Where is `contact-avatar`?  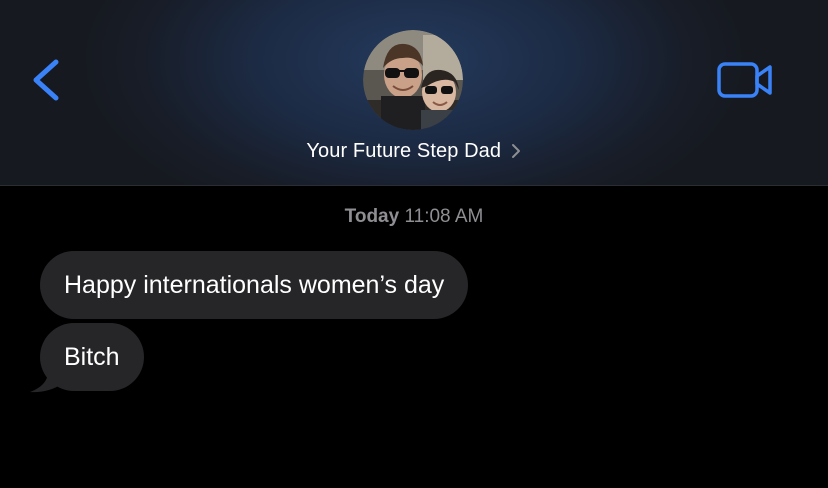 contact-avatar is located at coordinates (413, 80).